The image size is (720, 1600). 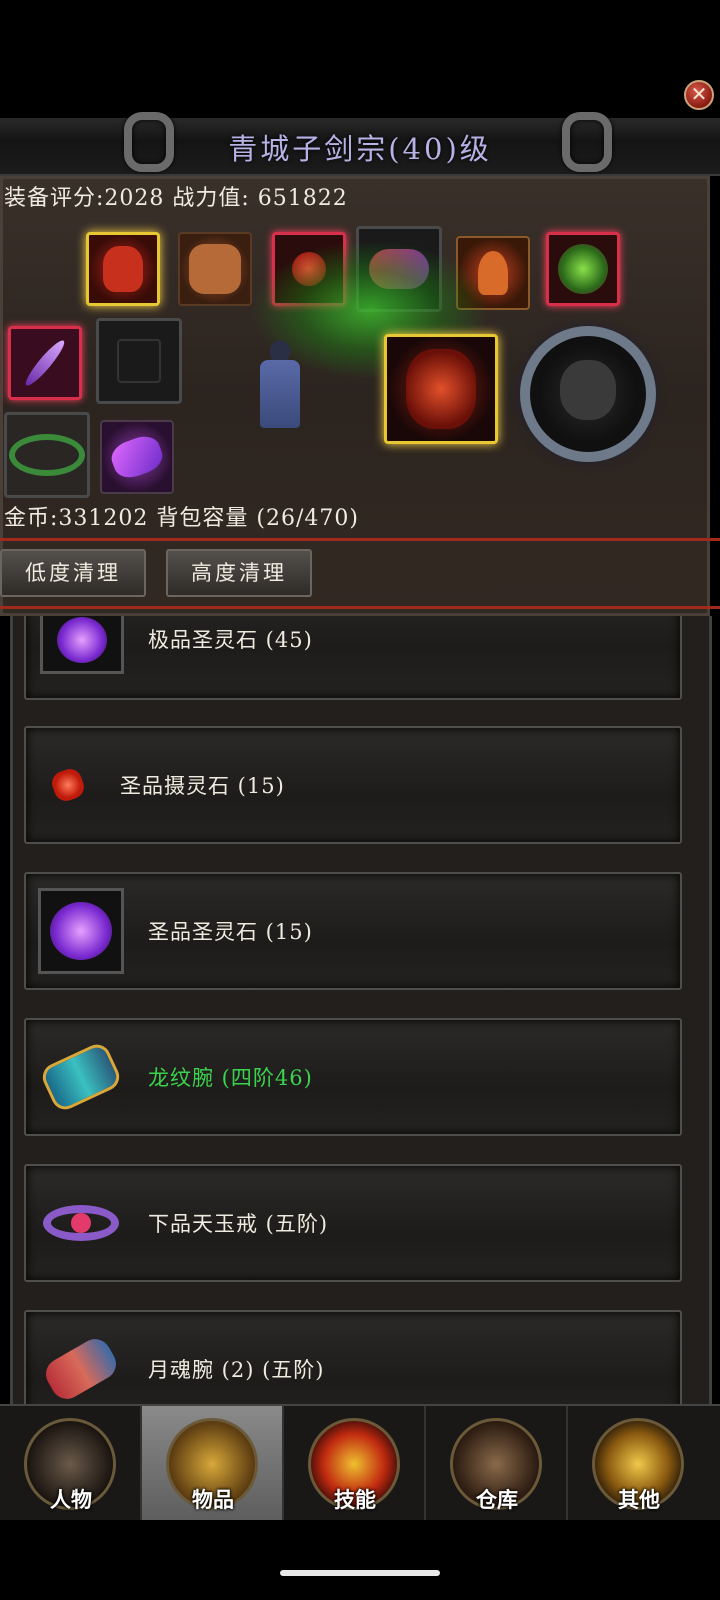 What do you see at coordinates (236, 1370) in the screenshot?
I see `item-name: 月魂腕 (2) (五阶)` at bounding box center [236, 1370].